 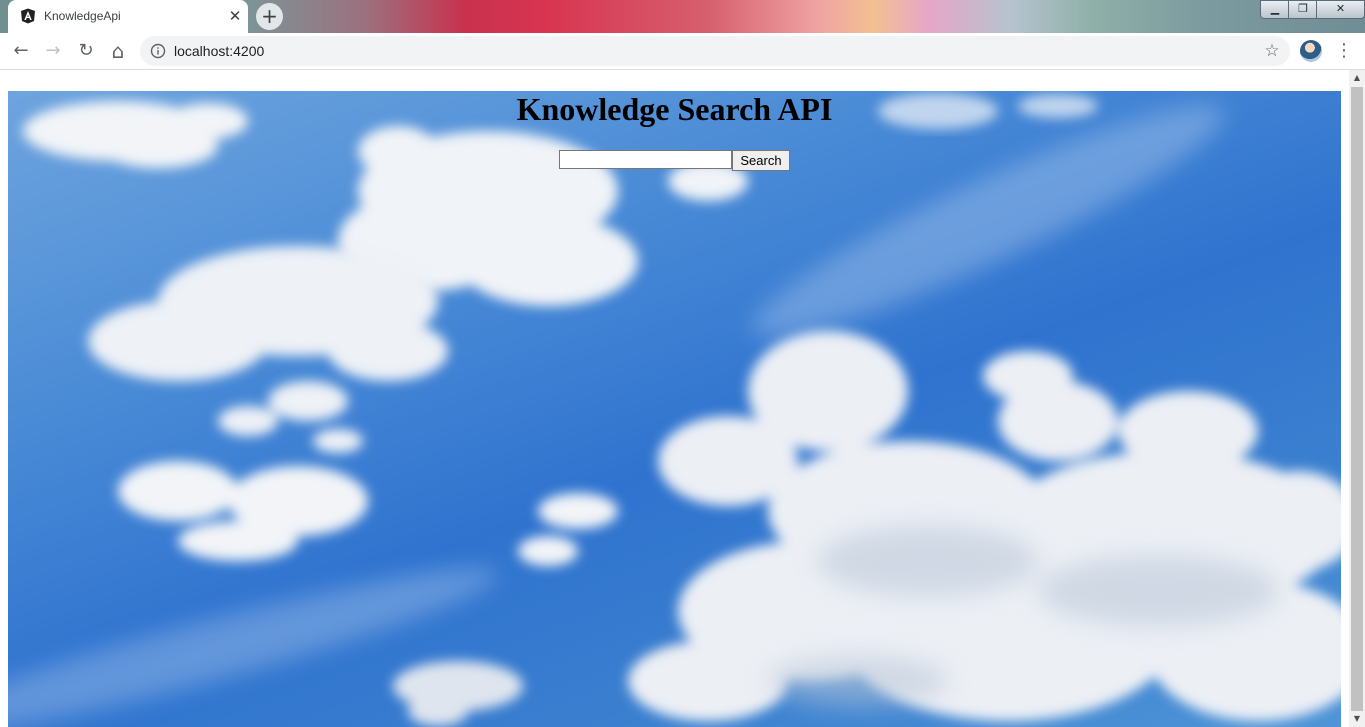 I want to click on site-info-icon, so click(x=158, y=51).